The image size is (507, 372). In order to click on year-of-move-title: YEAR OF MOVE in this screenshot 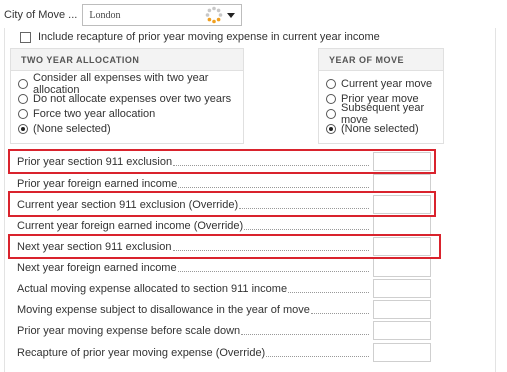, I will do `click(381, 60)`.